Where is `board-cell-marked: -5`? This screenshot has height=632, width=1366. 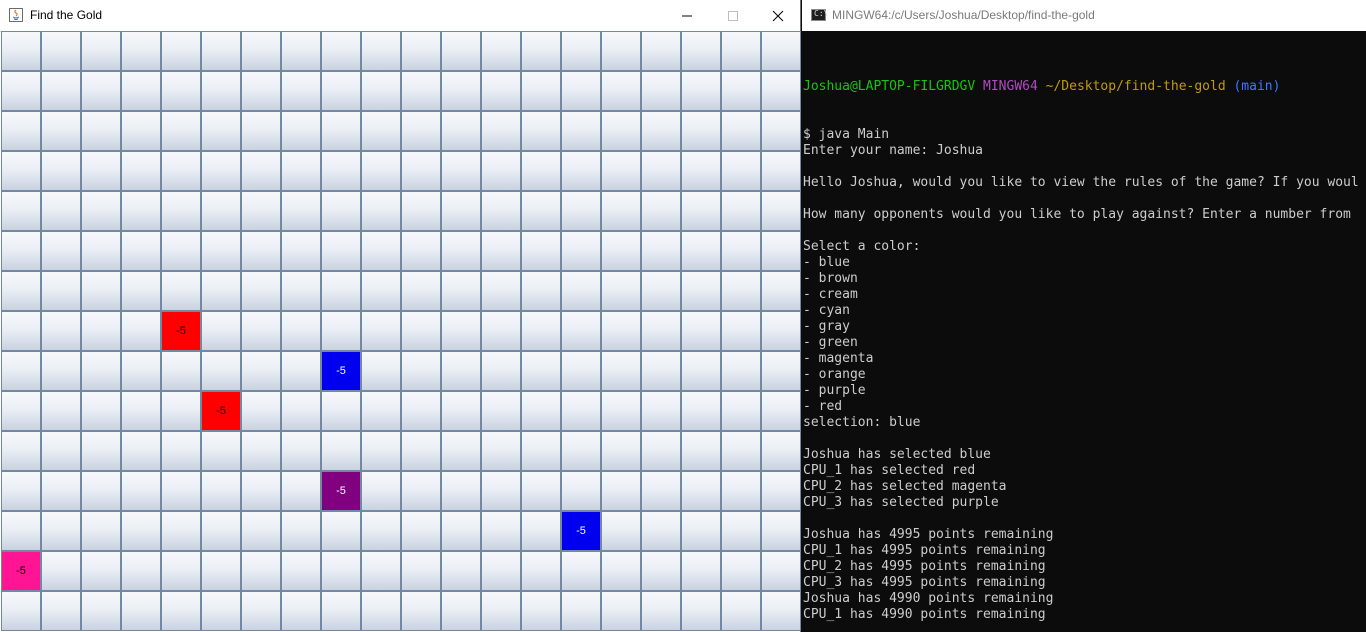 board-cell-marked: -5 is located at coordinates (341, 371).